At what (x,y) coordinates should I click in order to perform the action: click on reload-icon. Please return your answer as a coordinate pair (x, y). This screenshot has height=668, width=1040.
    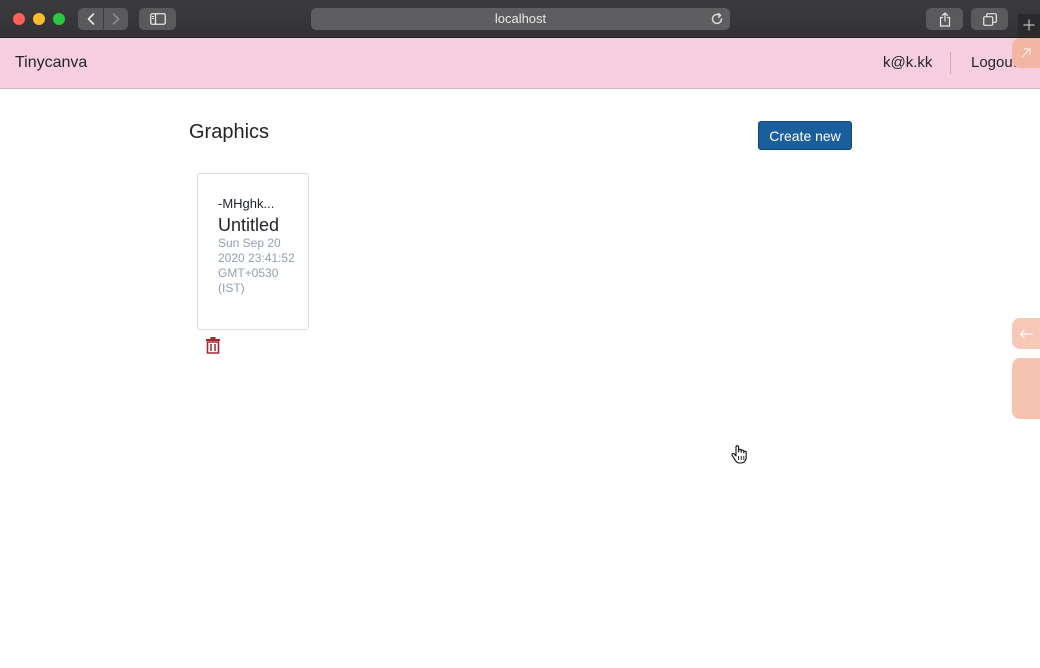
    Looking at the image, I should click on (717, 19).